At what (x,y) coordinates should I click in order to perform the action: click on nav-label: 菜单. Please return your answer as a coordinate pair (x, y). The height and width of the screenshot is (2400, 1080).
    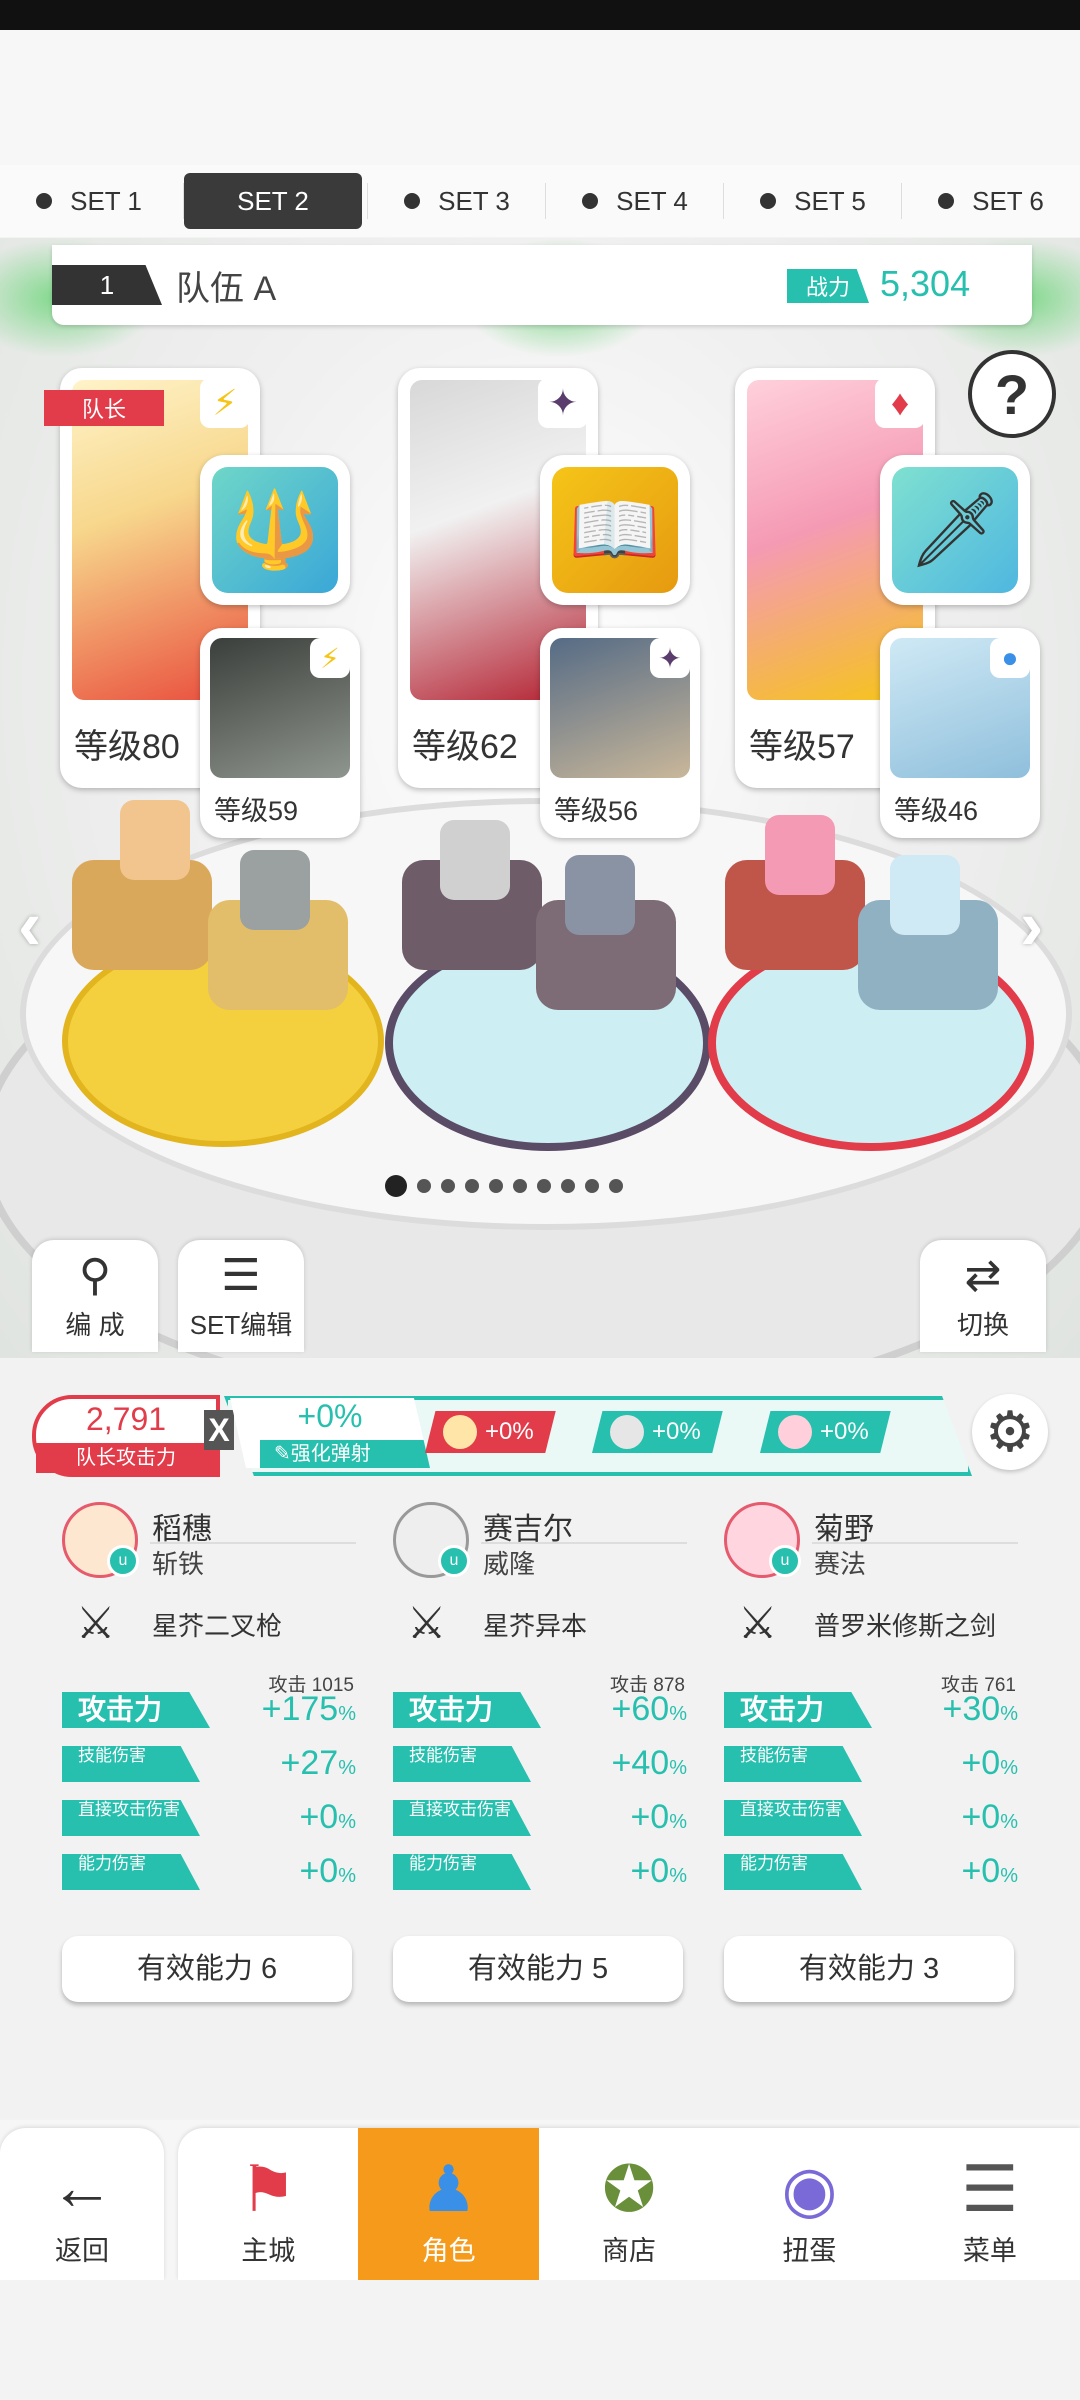
    Looking at the image, I should click on (989, 2251).